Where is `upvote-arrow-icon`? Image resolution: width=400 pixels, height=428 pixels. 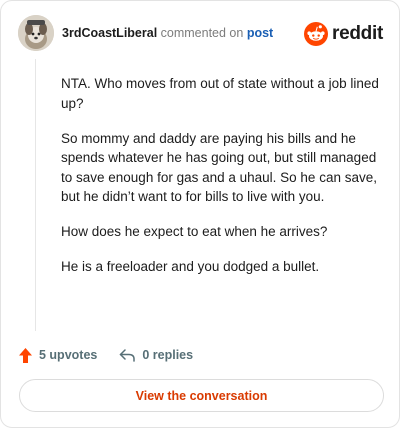 upvote-arrow-icon is located at coordinates (25, 355).